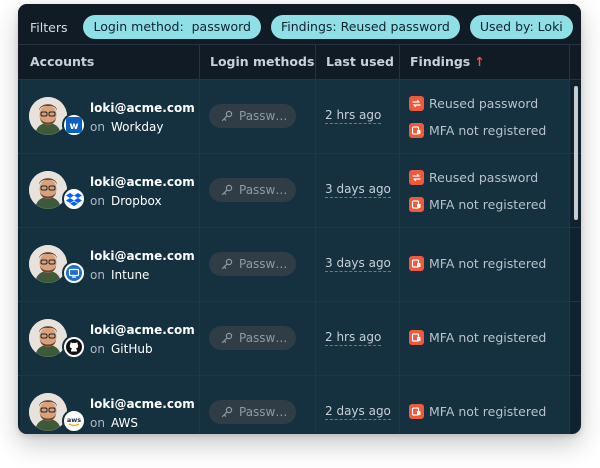 The width and height of the screenshot is (600, 468). I want to click on column-header-accounts: Accounts, so click(110, 62).